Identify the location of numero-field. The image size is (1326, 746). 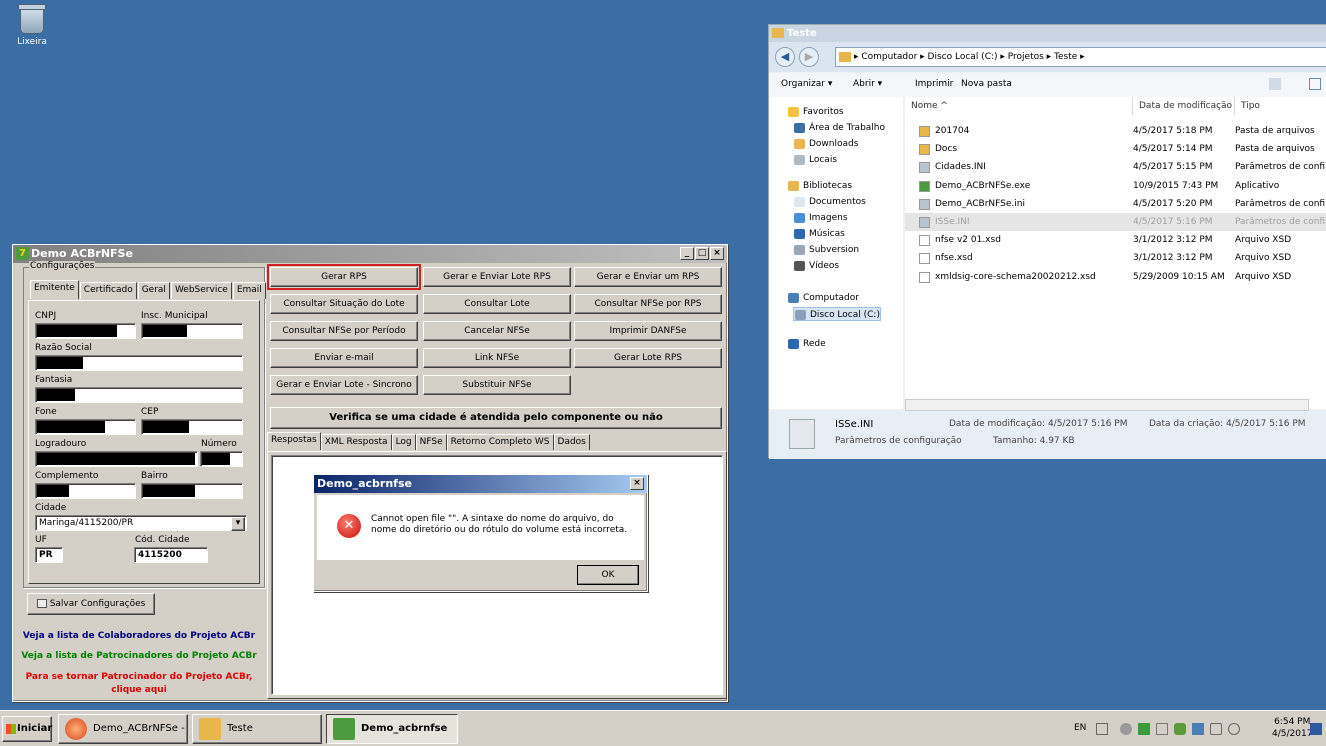
(221, 459).